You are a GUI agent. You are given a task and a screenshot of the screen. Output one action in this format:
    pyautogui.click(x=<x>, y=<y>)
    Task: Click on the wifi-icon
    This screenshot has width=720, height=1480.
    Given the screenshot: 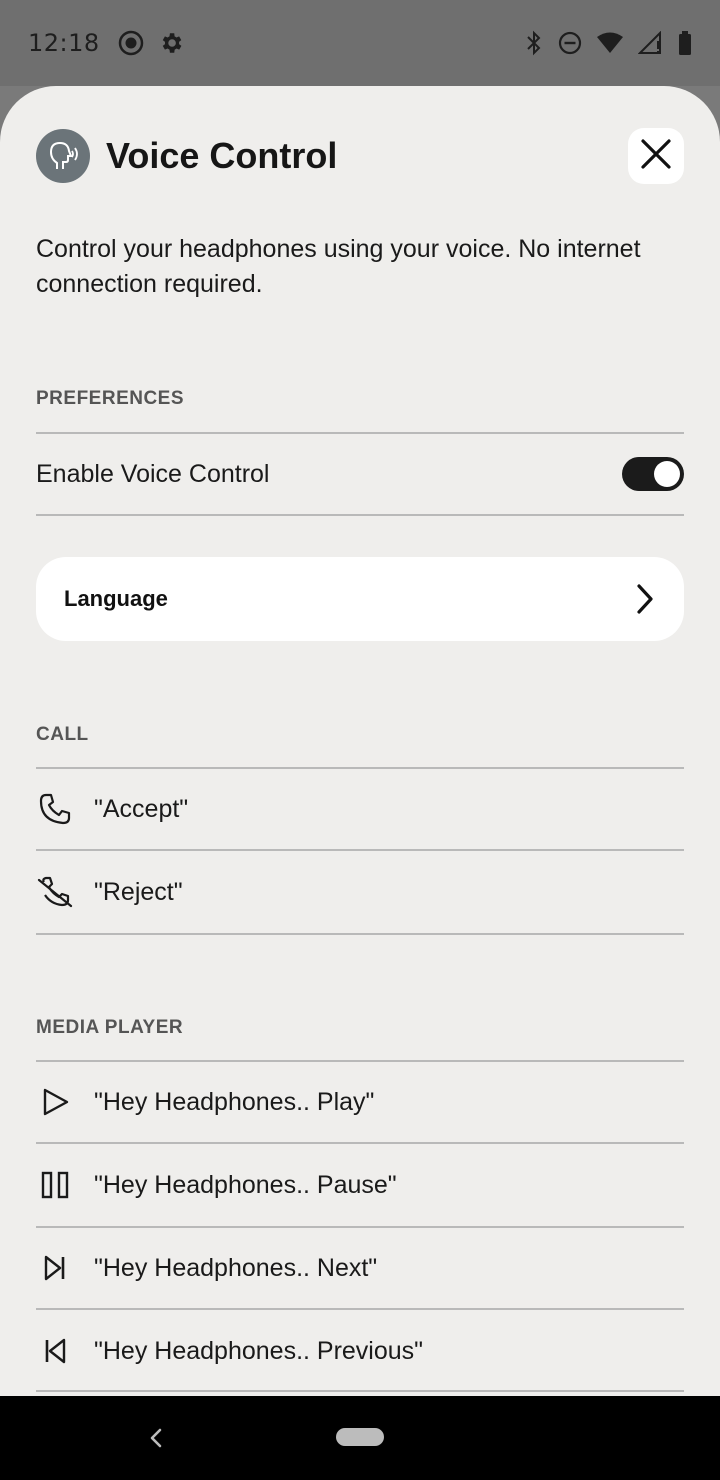 What is the action you would take?
    pyautogui.click(x=610, y=43)
    